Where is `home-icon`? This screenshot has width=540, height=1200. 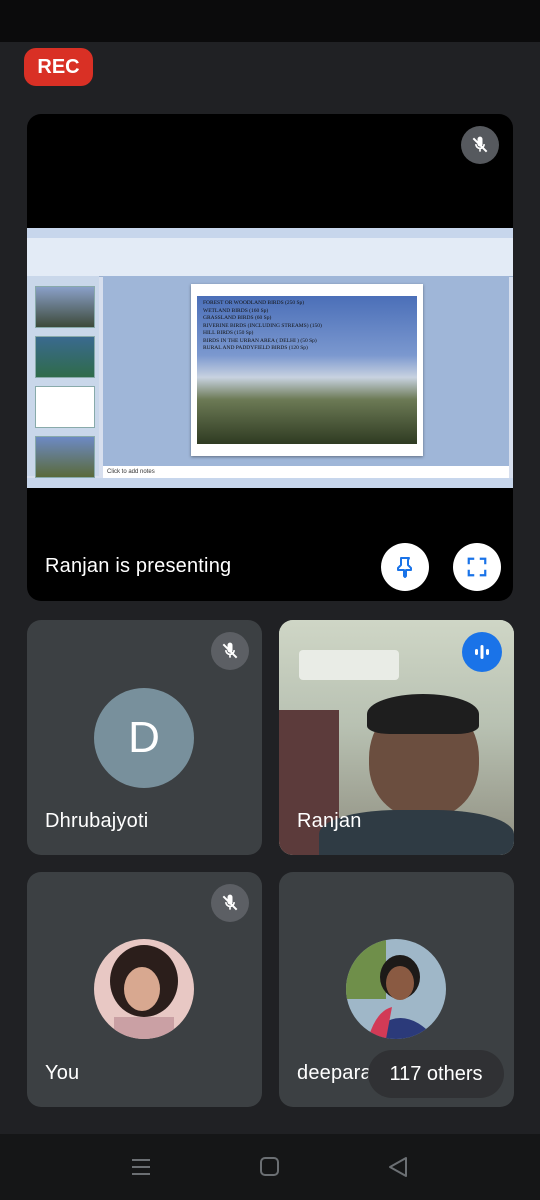
home-icon is located at coordinates (270, 1167).